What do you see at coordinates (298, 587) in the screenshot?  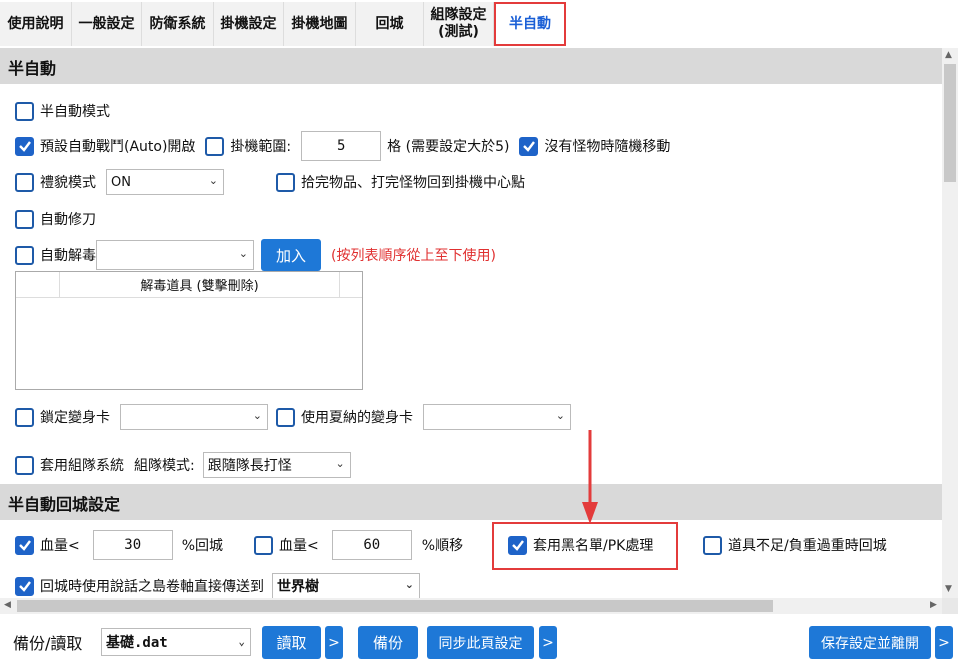 I see `scroll-send-select-value: 世界樹` at bounding box center [298, 587].